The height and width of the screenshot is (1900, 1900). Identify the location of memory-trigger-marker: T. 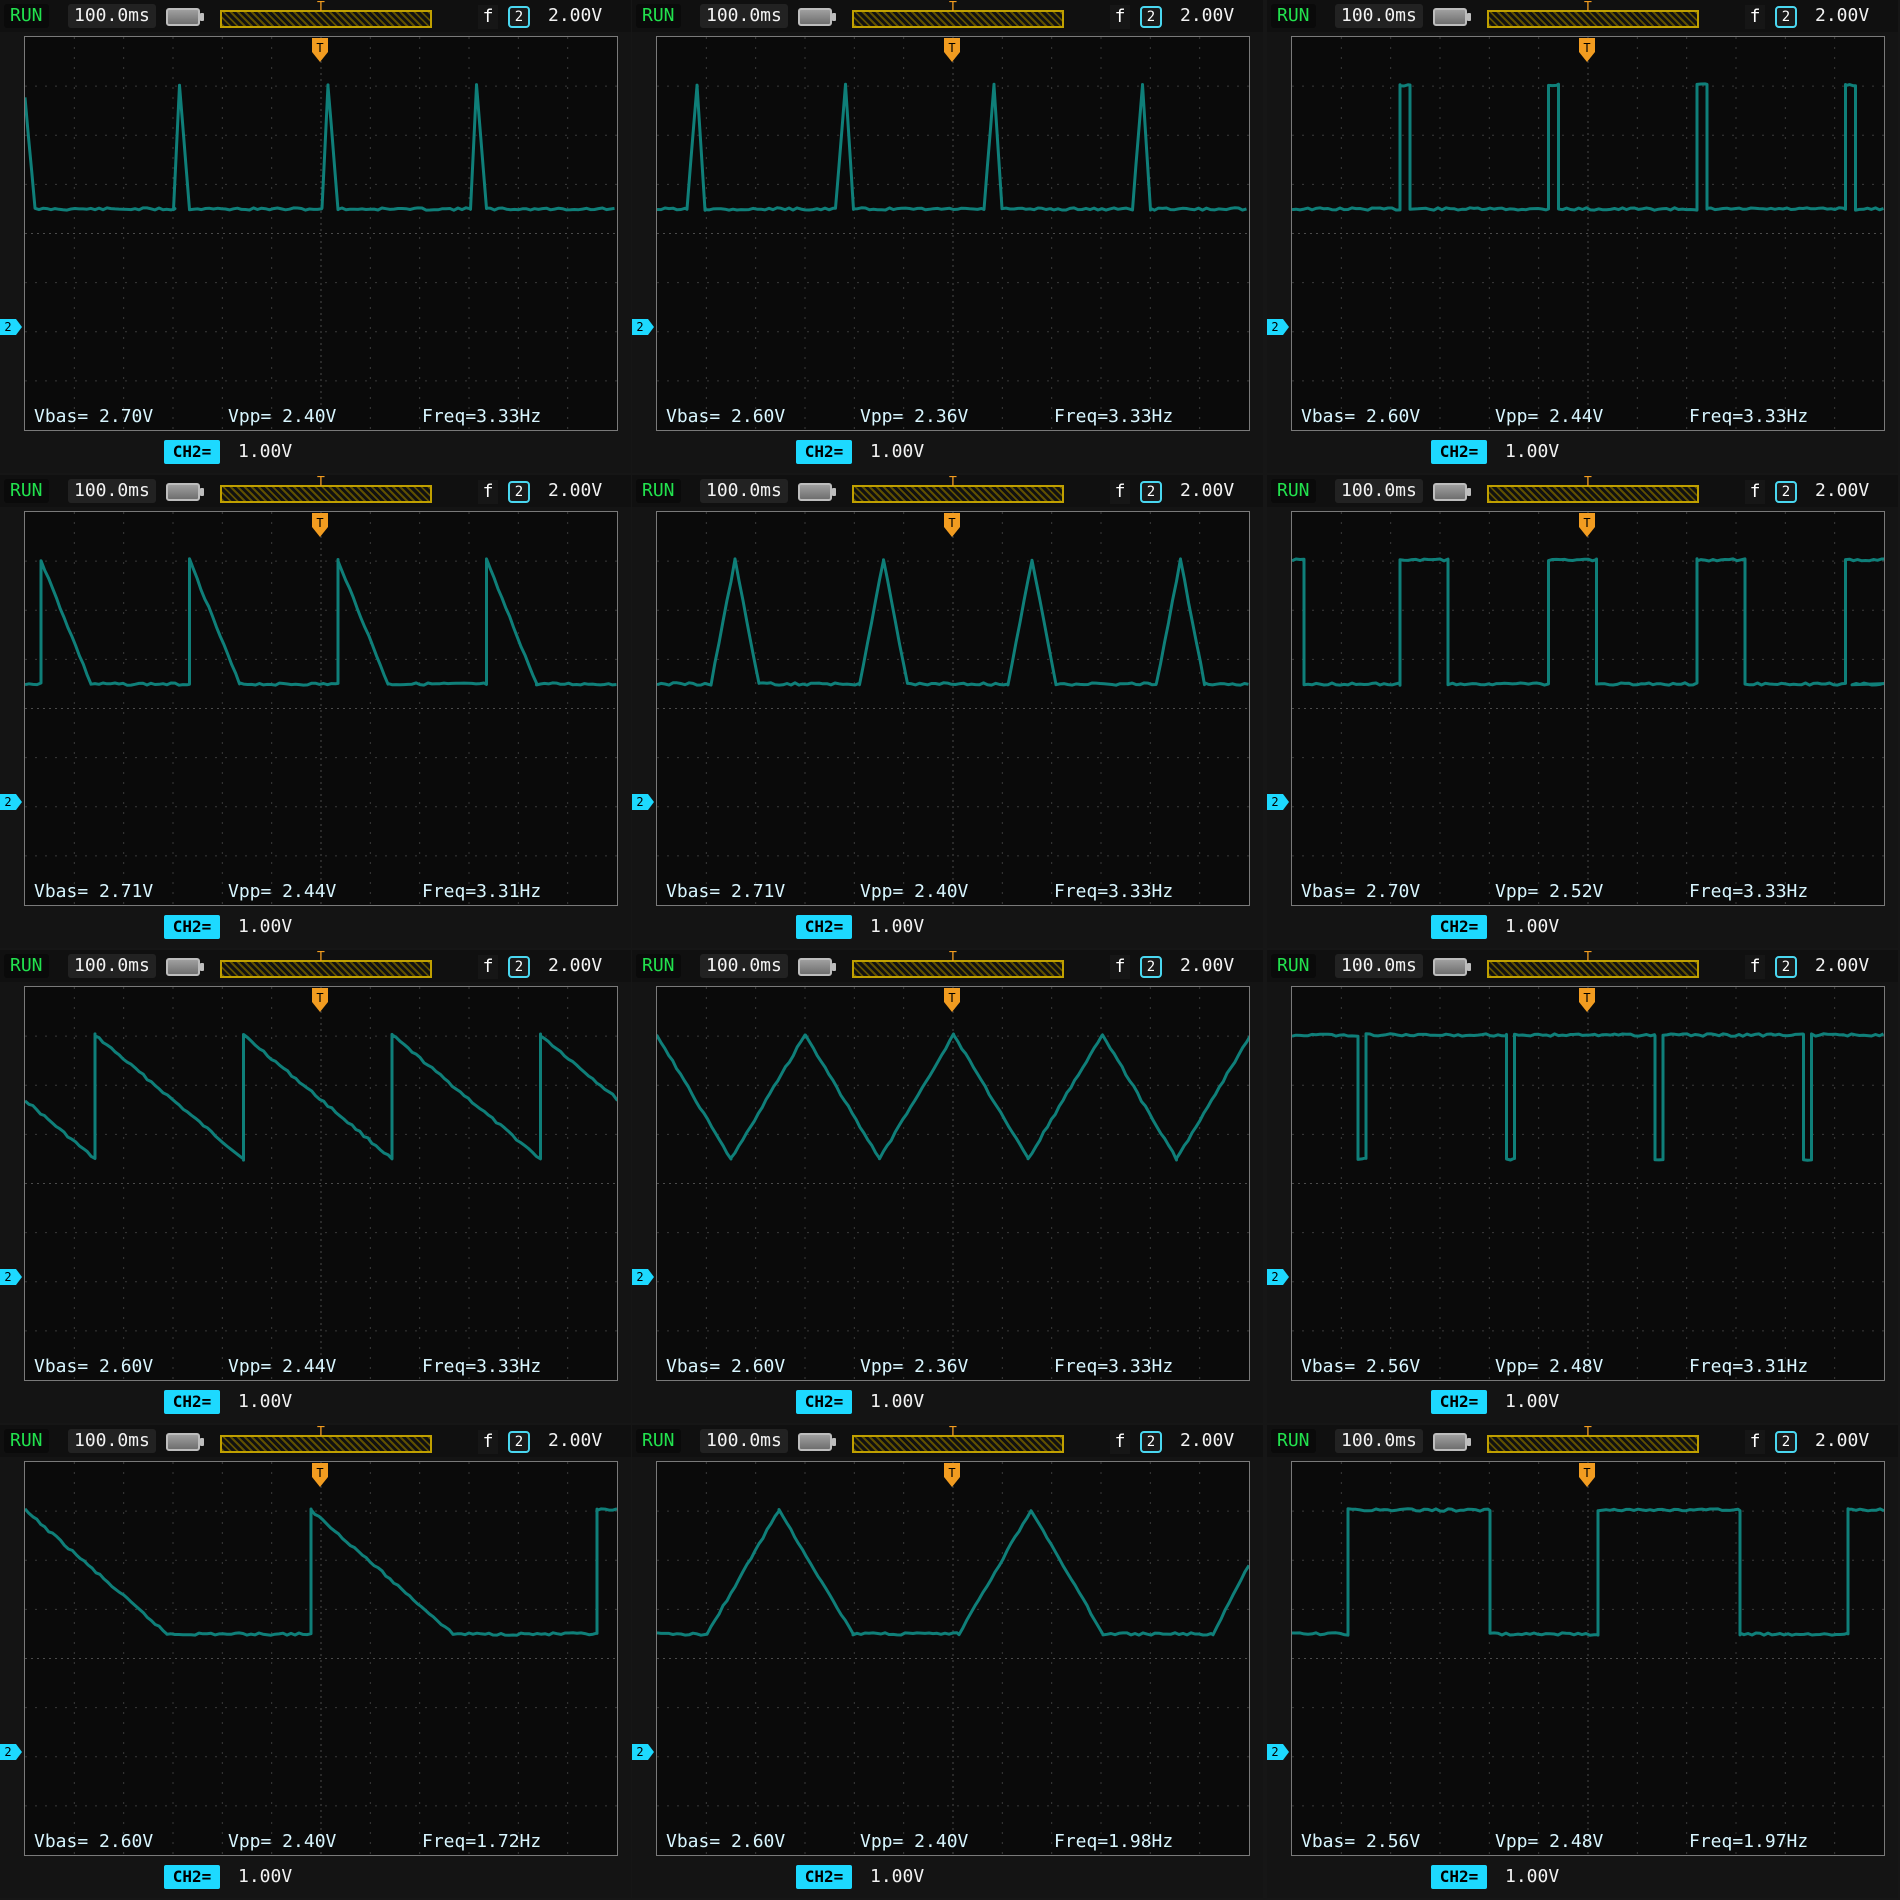
(953, 957).